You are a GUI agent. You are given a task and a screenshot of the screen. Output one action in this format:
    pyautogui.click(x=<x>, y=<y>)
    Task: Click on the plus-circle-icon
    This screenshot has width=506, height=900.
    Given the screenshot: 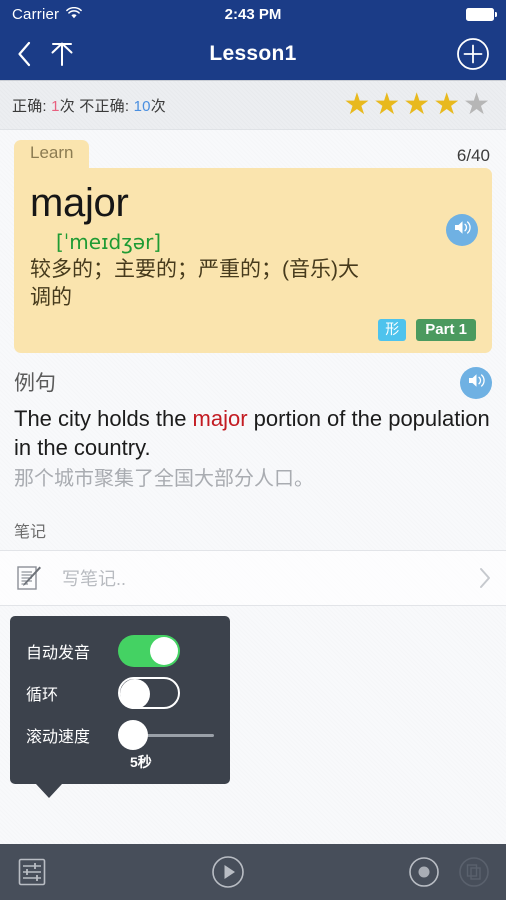 What is the action you would take?
    pyautogui.click(x=473, y=54)
    